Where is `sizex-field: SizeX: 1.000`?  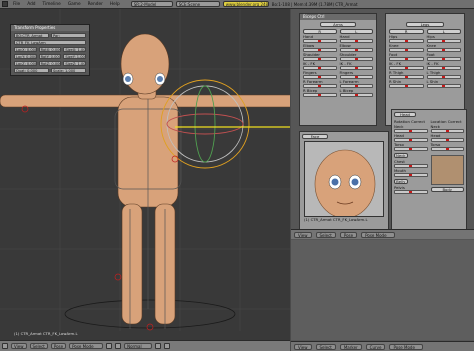 sizex-field: SizeX: 1.000 is located at coordinates (75, 49).